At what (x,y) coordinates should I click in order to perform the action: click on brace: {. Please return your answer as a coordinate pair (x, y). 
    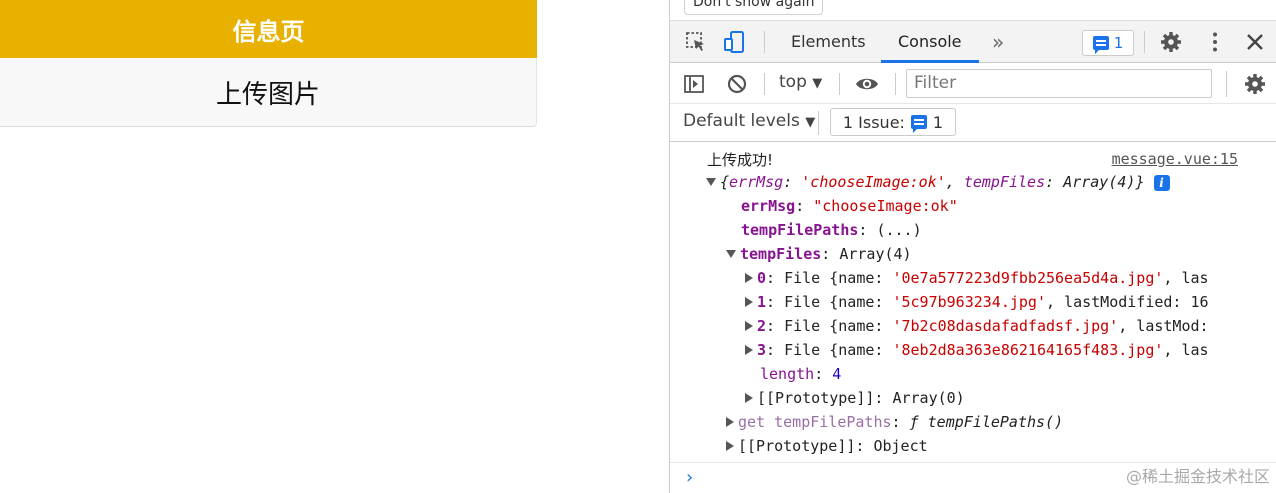
    Looking at the image, I should click on (725, 182).